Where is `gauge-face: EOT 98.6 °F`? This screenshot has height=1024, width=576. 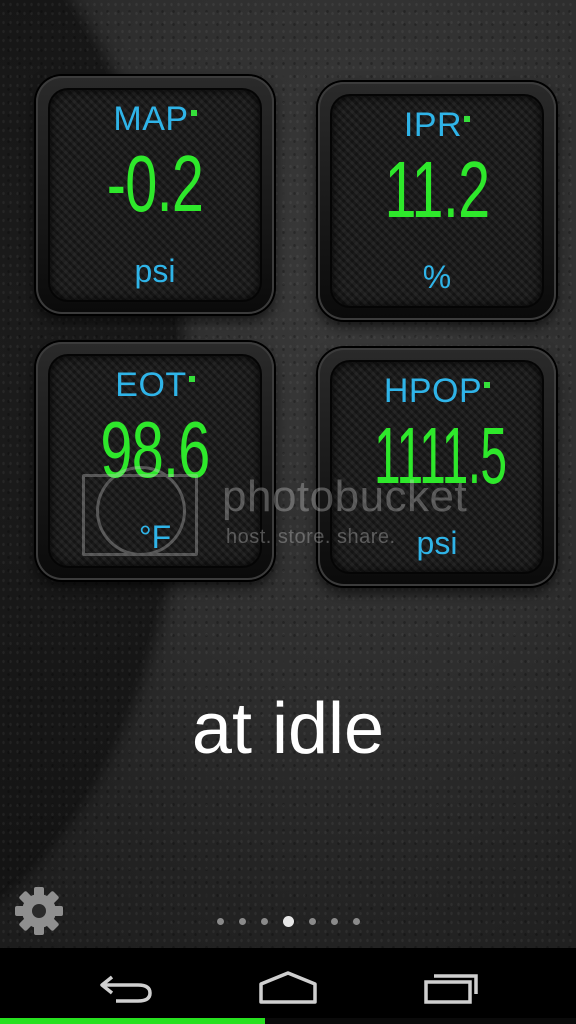
gauge-face: EOT 98.6 °F is located at coordinates (155, 461).